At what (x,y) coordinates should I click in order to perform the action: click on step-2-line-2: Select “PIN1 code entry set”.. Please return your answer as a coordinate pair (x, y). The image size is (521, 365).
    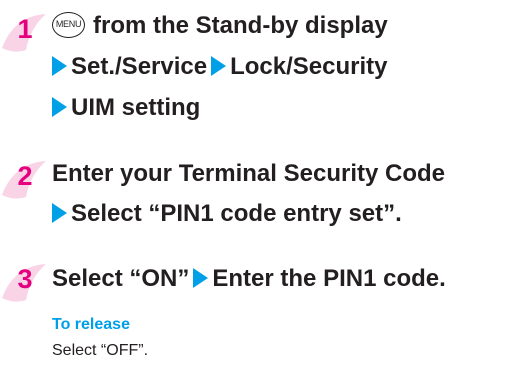
    Looking at the image, I should click on (227, 214).